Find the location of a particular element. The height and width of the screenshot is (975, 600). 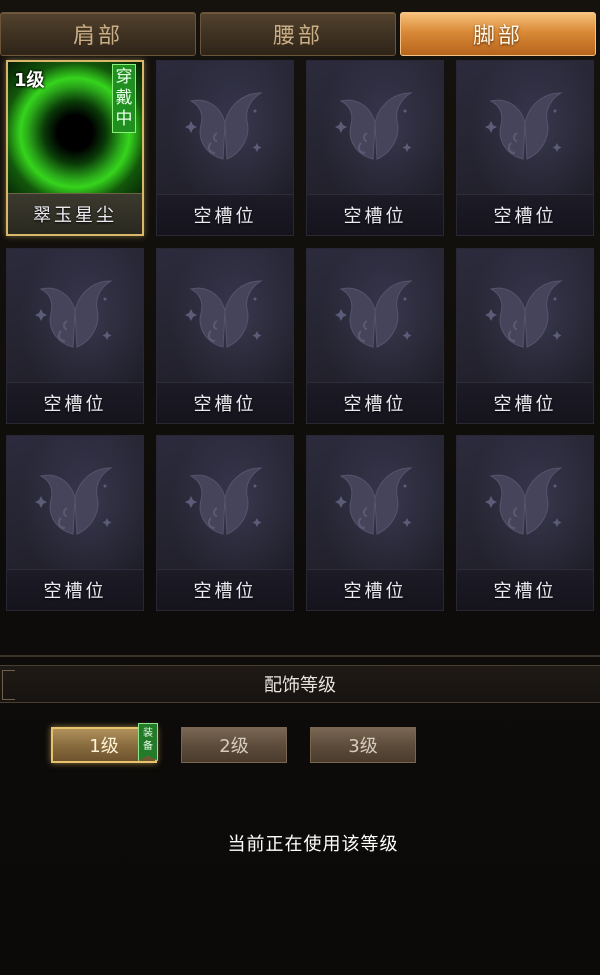

slot-label: 翠玉星尘 is located at coordinates (75, 213).